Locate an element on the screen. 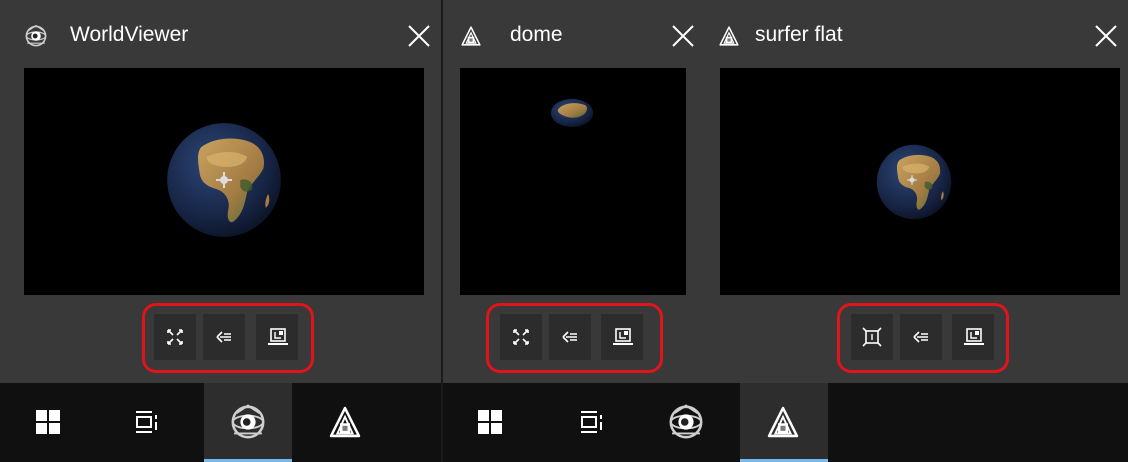 The height and width of the screenshot is (462, 1128). contract-button is located at coordinates (872, 337).